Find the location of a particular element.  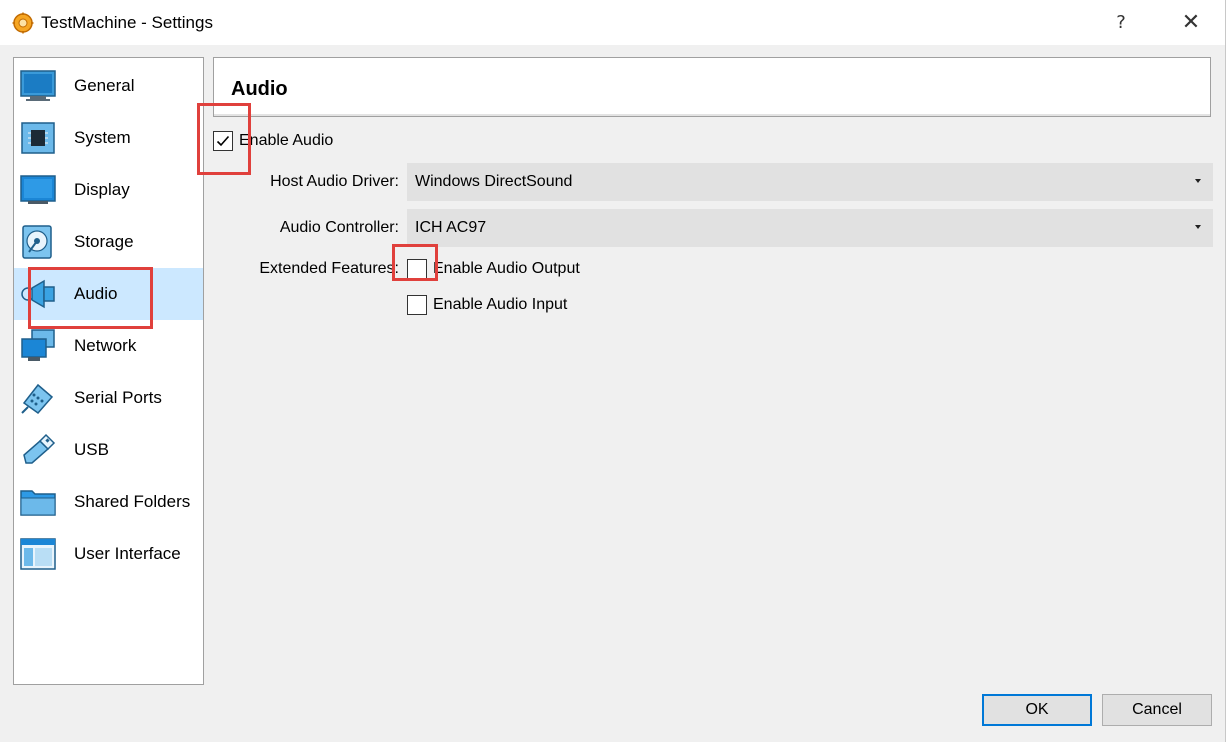

audio-controller-value: ICH AC97 is located at coordinates (451, 227).